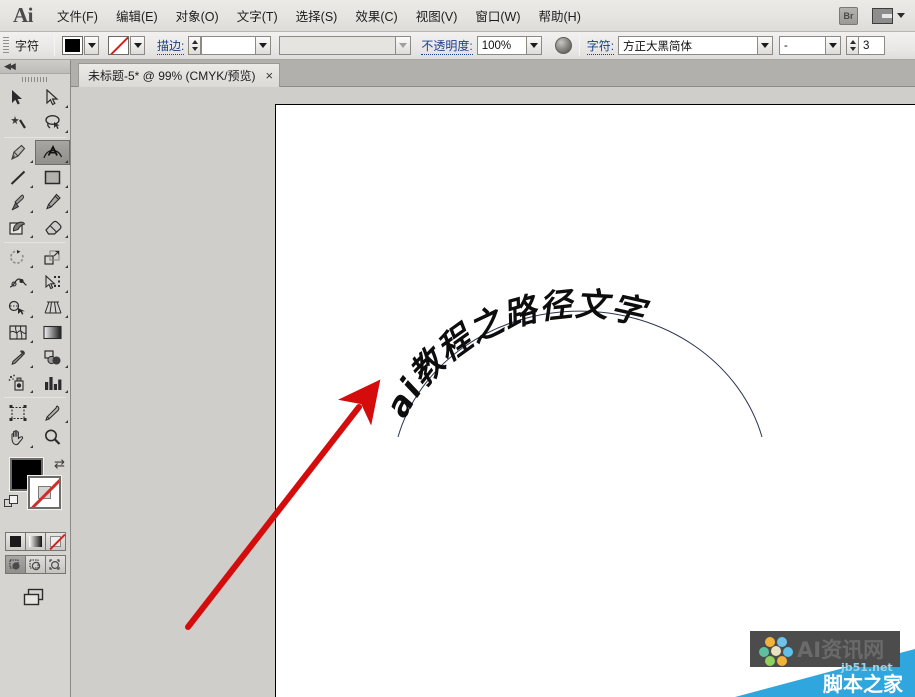  Describe the element at coordinates (17, 412) in the screenshot. I see `artboard-tool` at that location.